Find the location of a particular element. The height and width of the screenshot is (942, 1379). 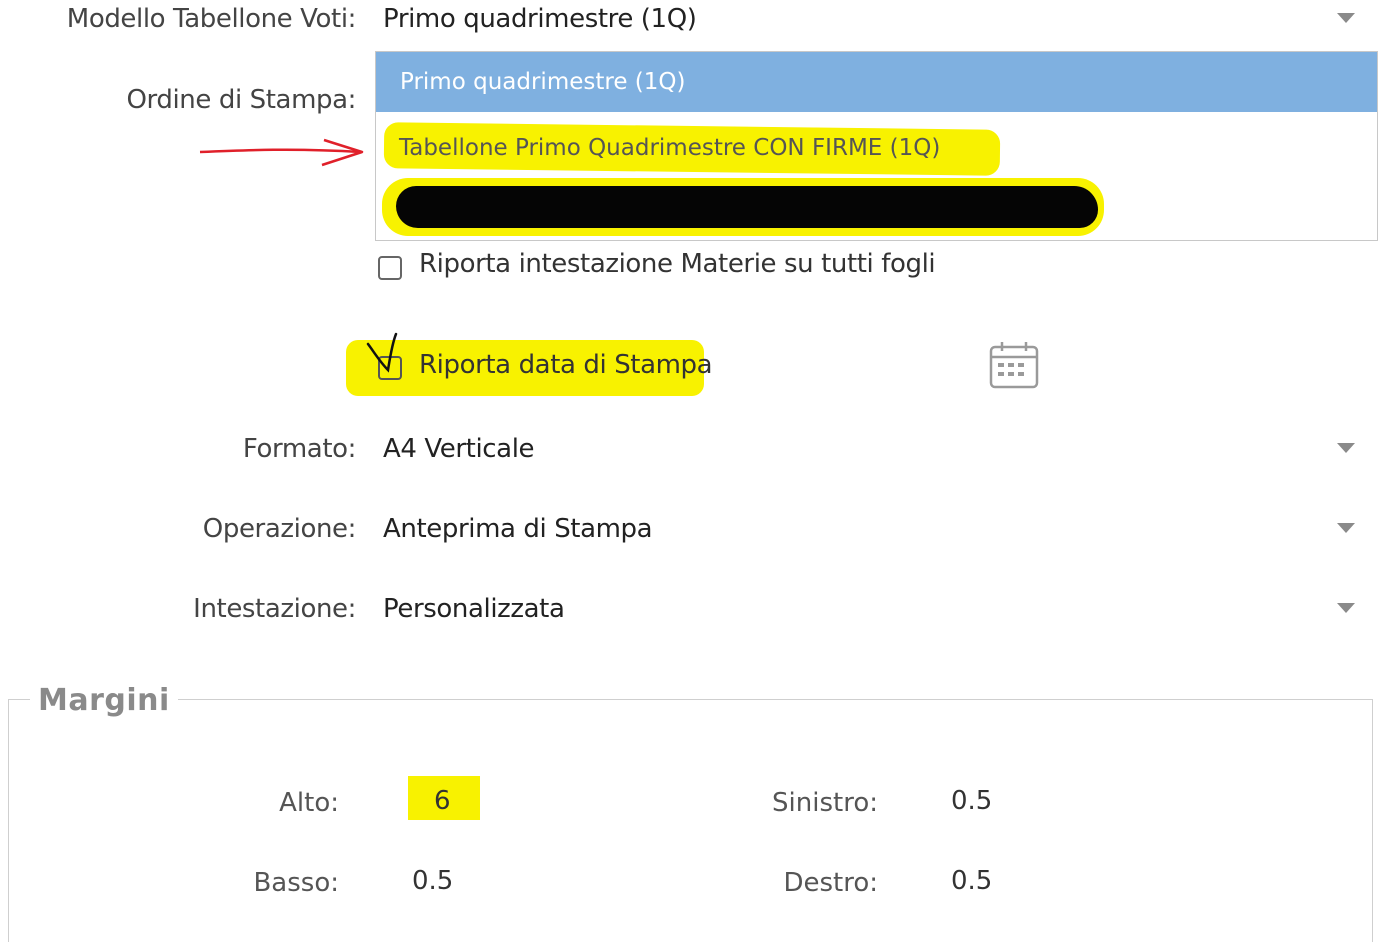

operazione-select: Anteprima di Stampa is located at coordinates (518, 529).